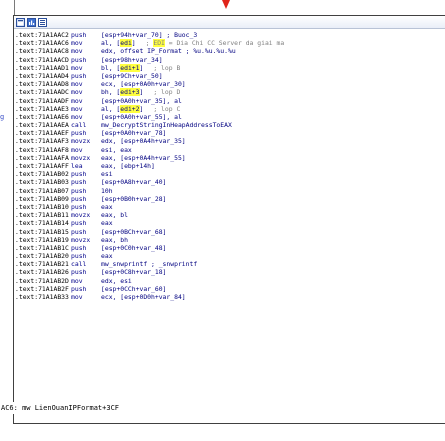 The height and width of the screenshot is (441, 445). Describe the element at coordinates (167, 67) in the screenshot. I see `comment: ; lop B` at that location.